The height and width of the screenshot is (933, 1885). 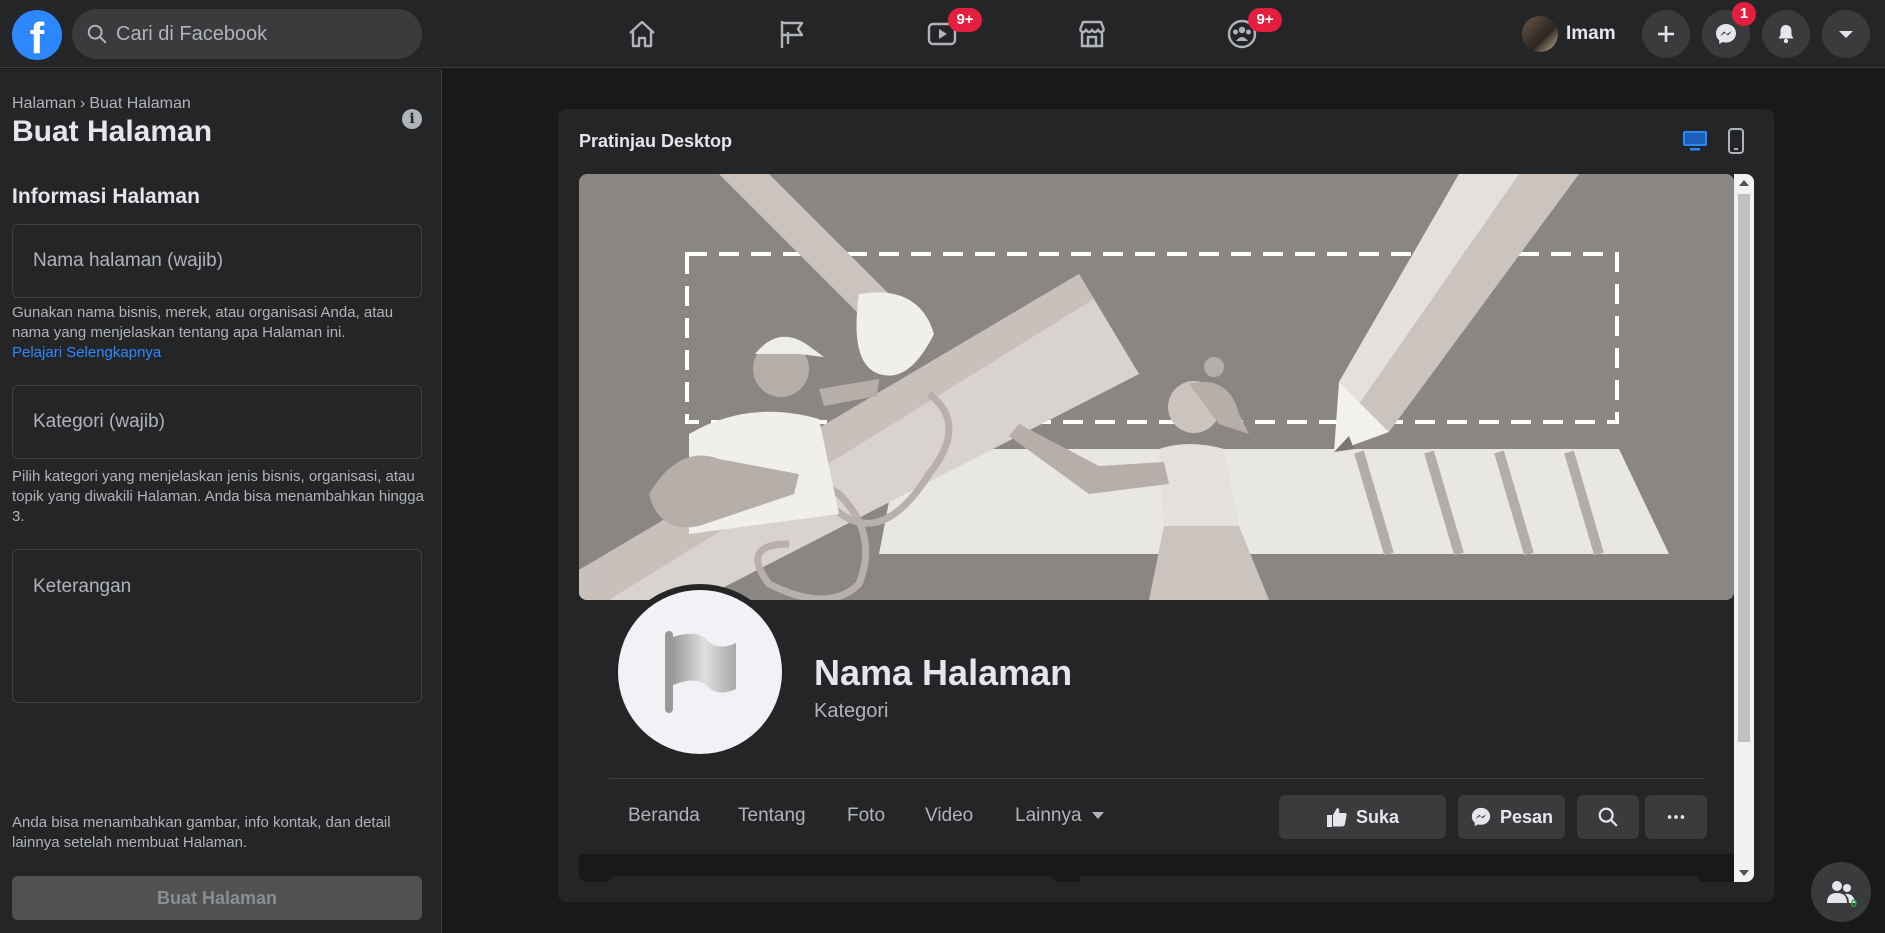 What do you see at coordinates (1059, 816) in the screenshot?
I see `tab-more: Lainnya` at bounding box center [1059, 816].